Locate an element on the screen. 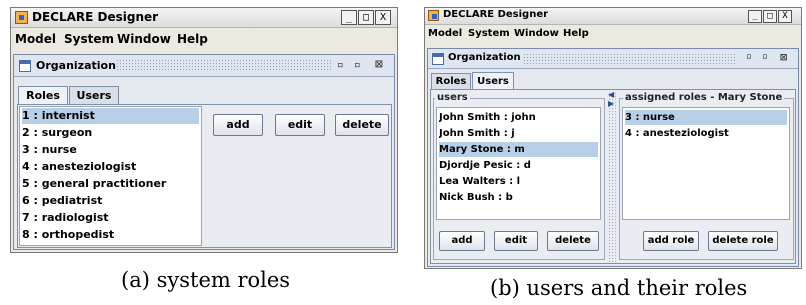  list-item: 5 : general practitioner is located at coordinates (110, 184).